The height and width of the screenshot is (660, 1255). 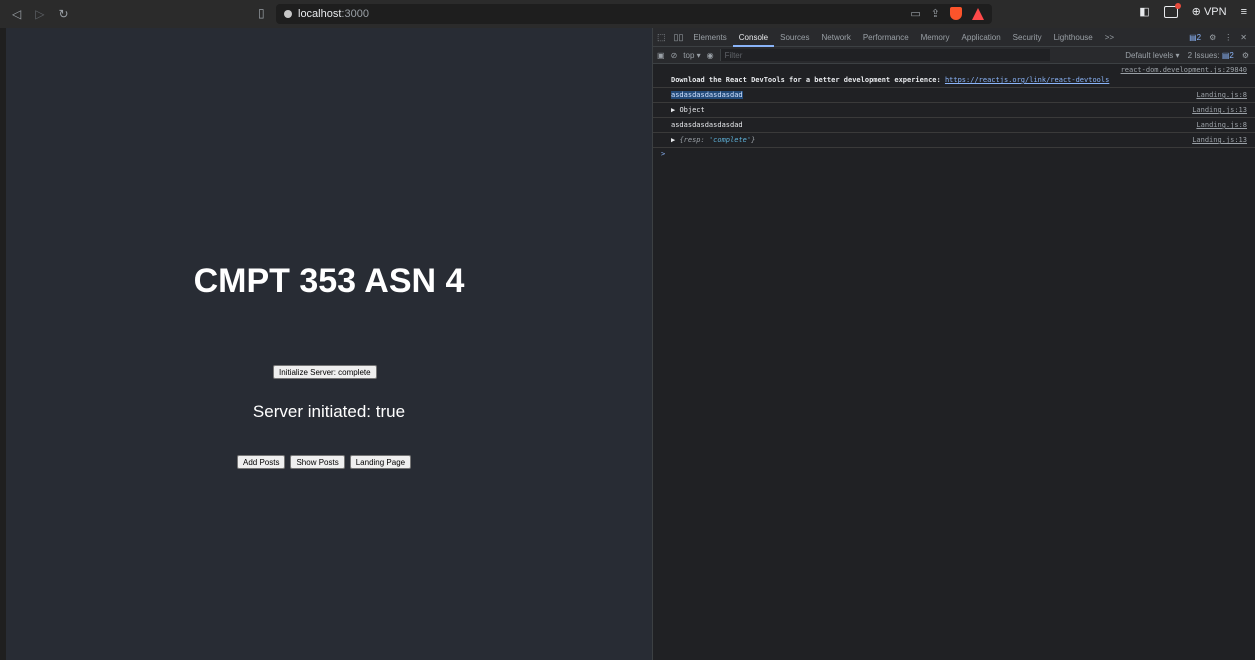 I want to click on sidebar-icon: ◧, so click(x=1144, y=11).